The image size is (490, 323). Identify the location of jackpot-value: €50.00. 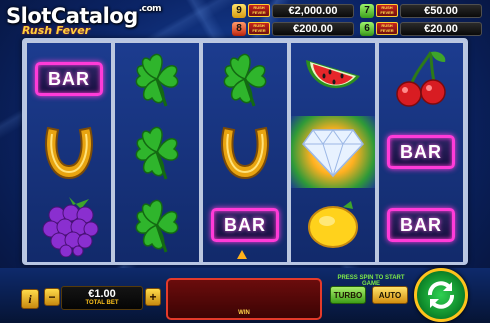
(441, 10).